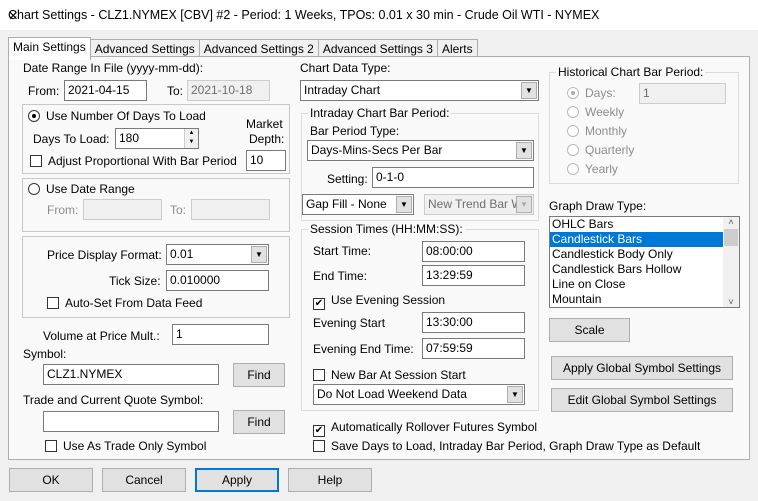 Image resolution: width=758 pixels, height=501 pixels. I want to click on list-item: Line on Close, so click(636, 284).